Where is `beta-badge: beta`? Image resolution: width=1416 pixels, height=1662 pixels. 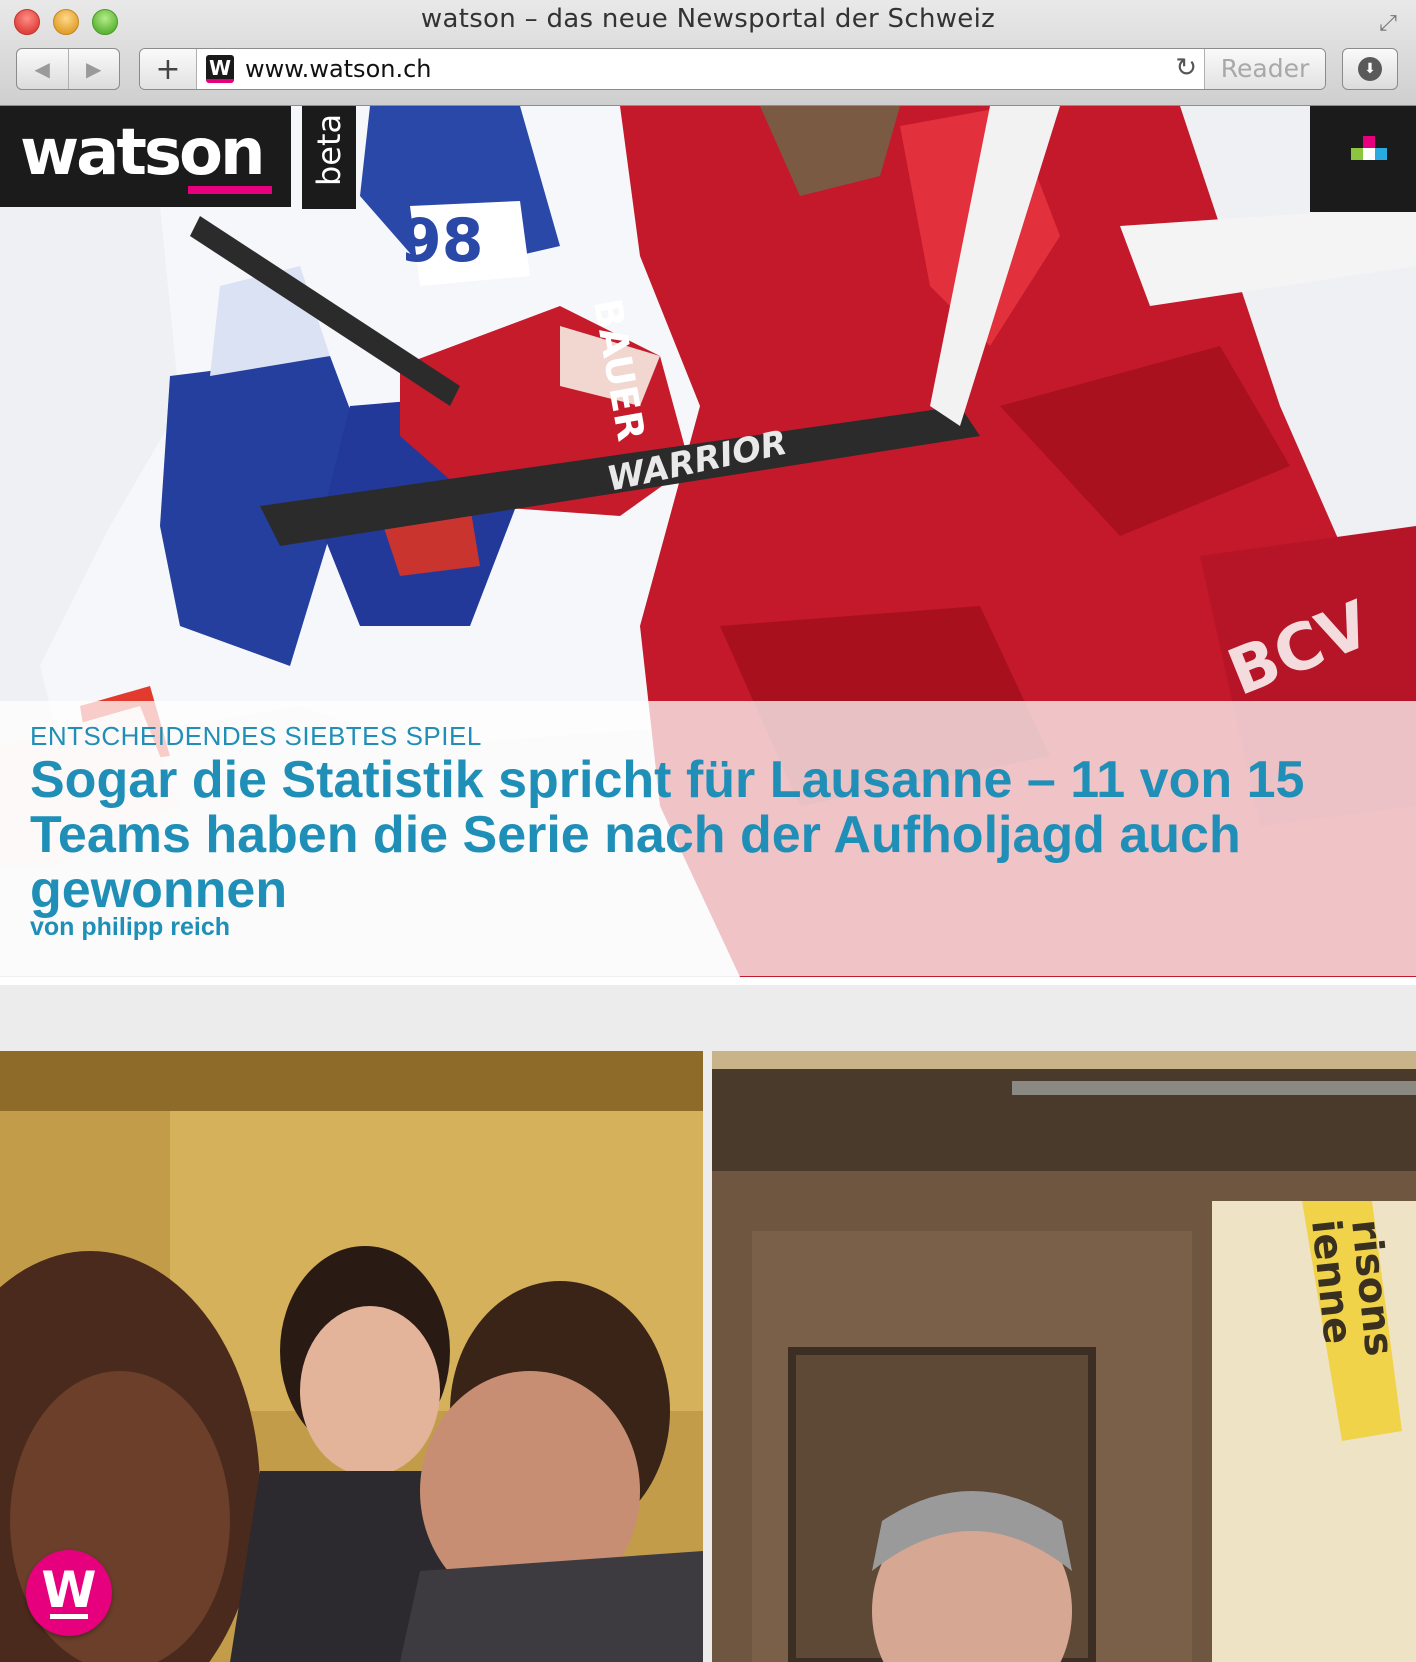 beta-badge: beta is located at coordinates (329, 157).